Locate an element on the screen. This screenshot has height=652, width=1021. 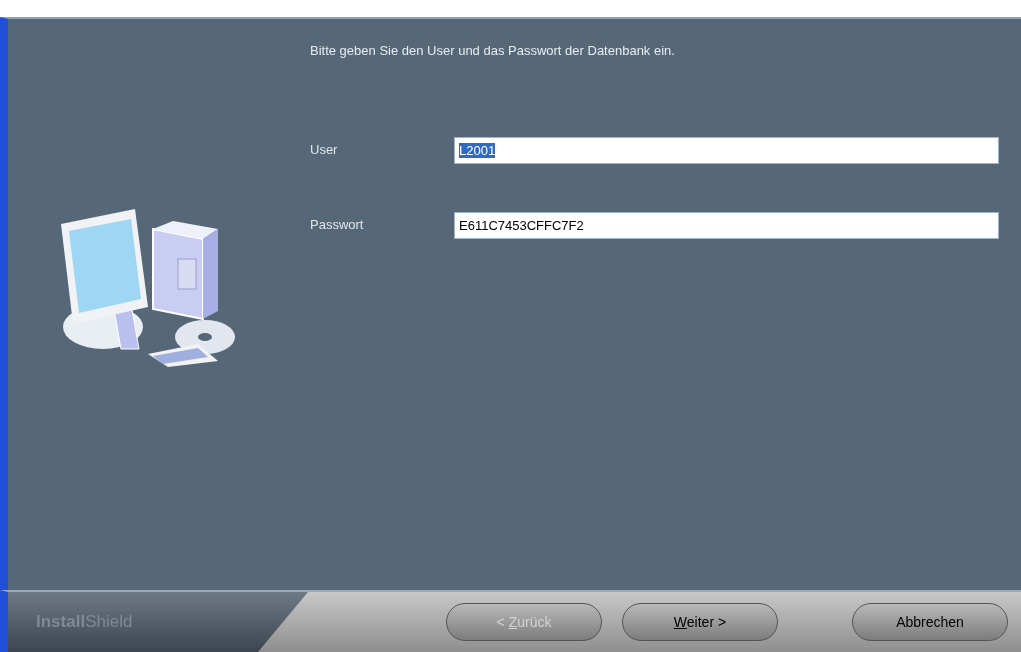
field-label: Passwort is located at coordinates (337, 225).